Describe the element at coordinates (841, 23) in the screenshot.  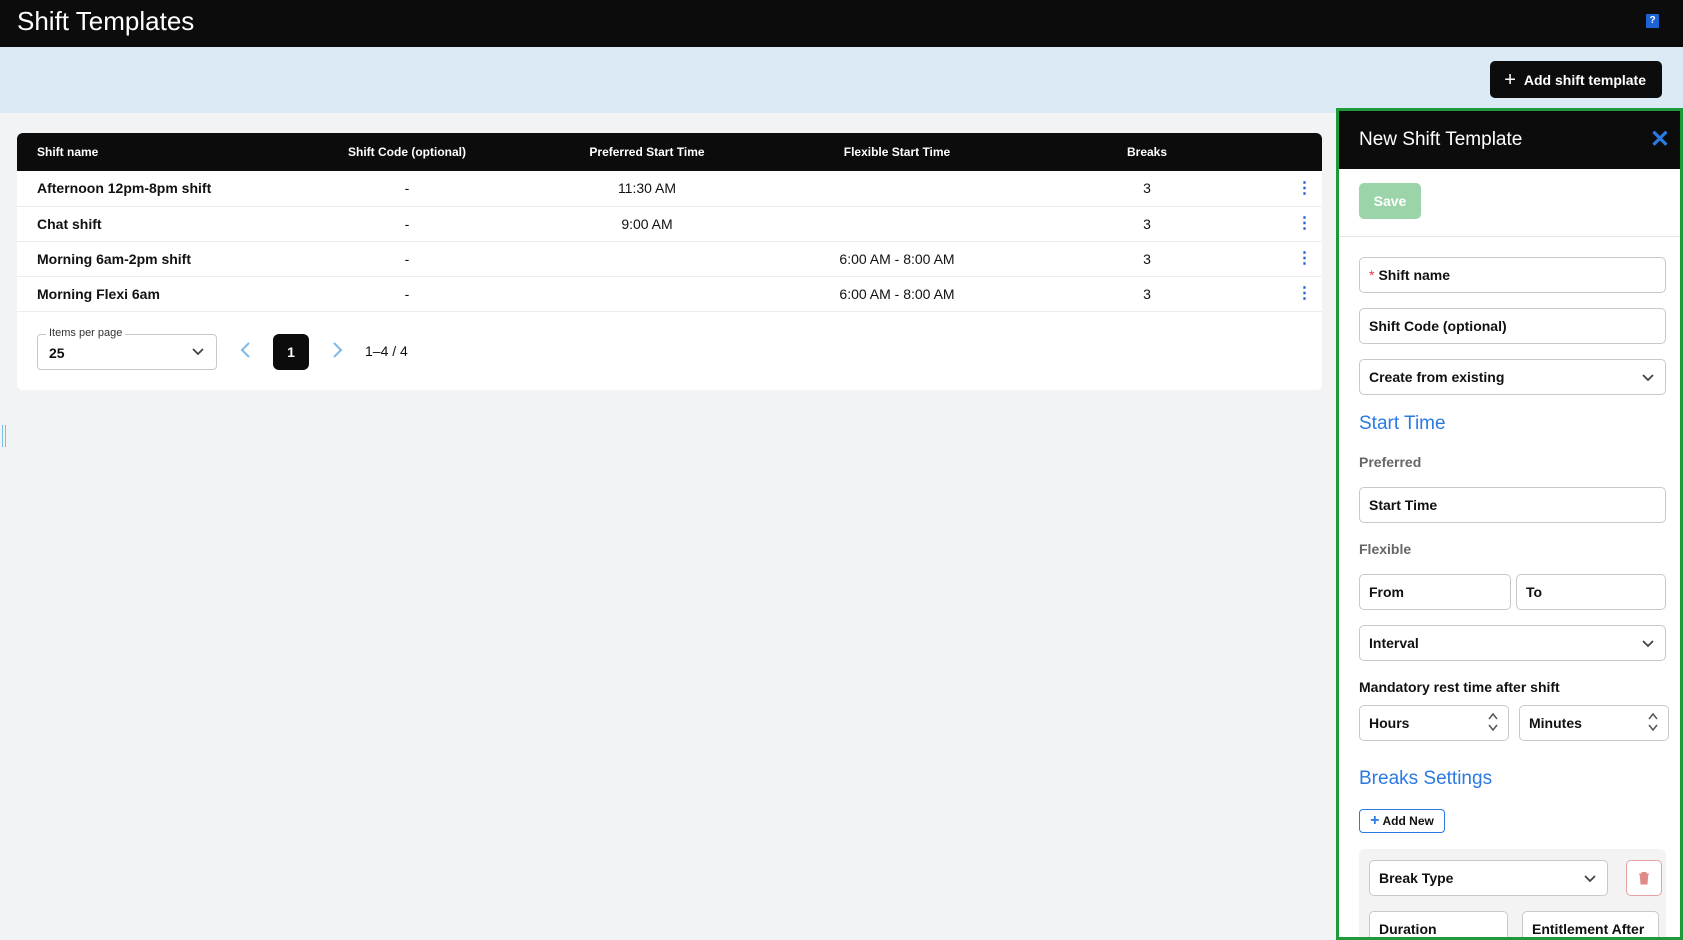
I see `app-header: Shift Templates ?` at that location.